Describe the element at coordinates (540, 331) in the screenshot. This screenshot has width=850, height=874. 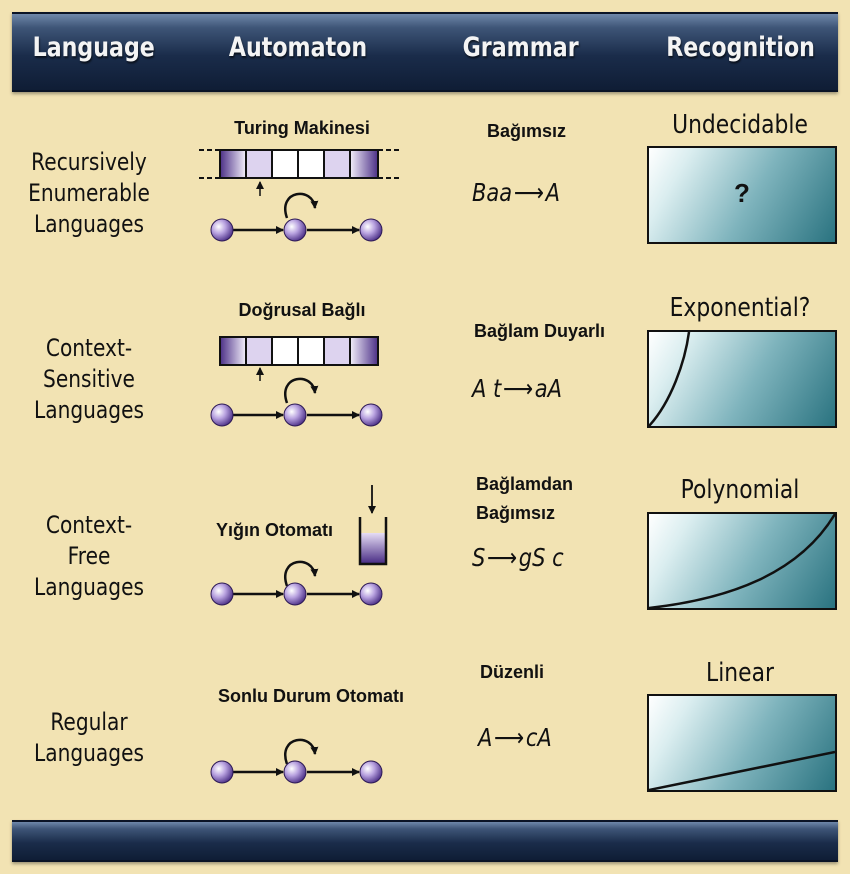
I see `grammar-label-context-sensitive: Bağlam Duyarlı` at that location.